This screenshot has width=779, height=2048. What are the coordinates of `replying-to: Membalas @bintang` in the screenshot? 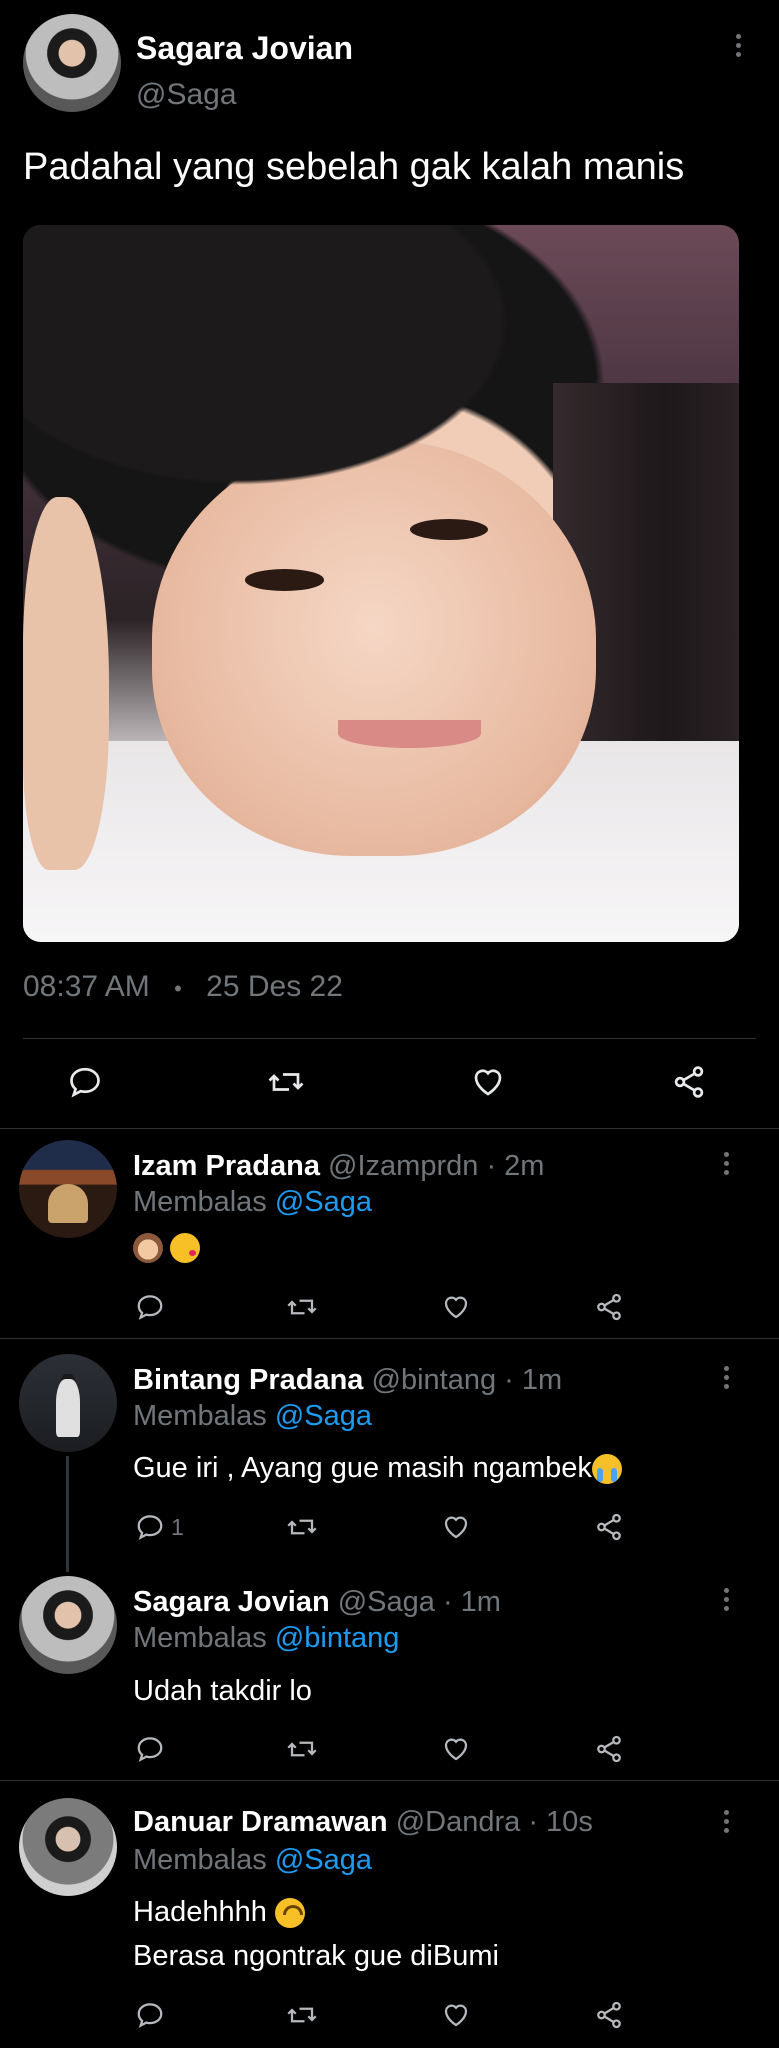 It's located at (266, 1638).